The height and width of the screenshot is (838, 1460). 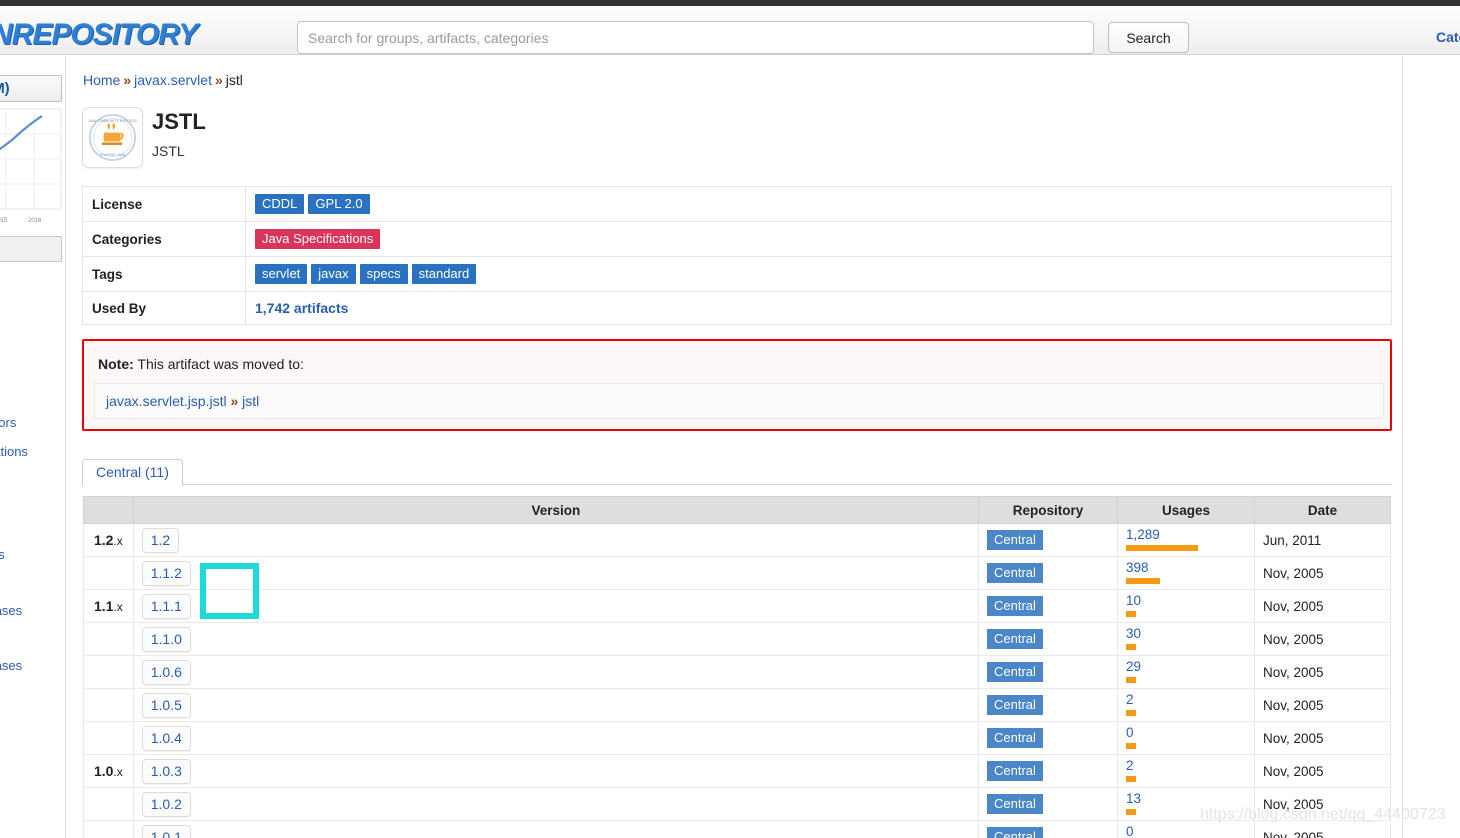 What do you see at coordinates (737, 705) in the screenshot?
I see `table-row: 1.0.5 Central 2 Nov, 2005` at bounding box center [737, 705].